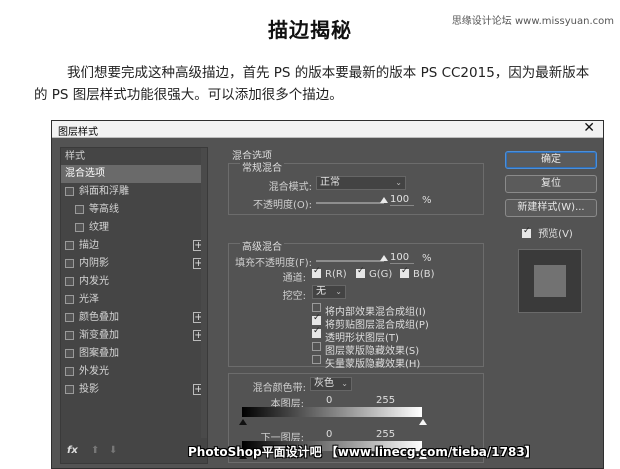 This screenshot has height=469, width=620. I want to click on channel-b-checkbox, so click(404, 272).